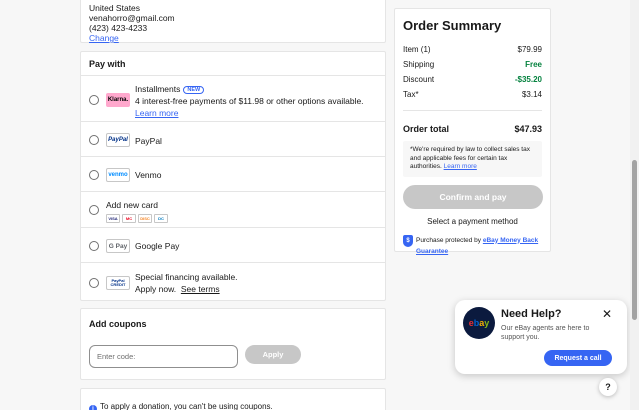 The image size is (639, 410). Describe the element at coordinates (426, 128) in the screenshot. I see `order-total-label: Order total` at that location.